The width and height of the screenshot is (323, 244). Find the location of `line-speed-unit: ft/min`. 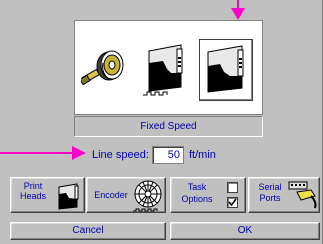

line-speed-unit: ft/min is located at coordinates (202, 155).